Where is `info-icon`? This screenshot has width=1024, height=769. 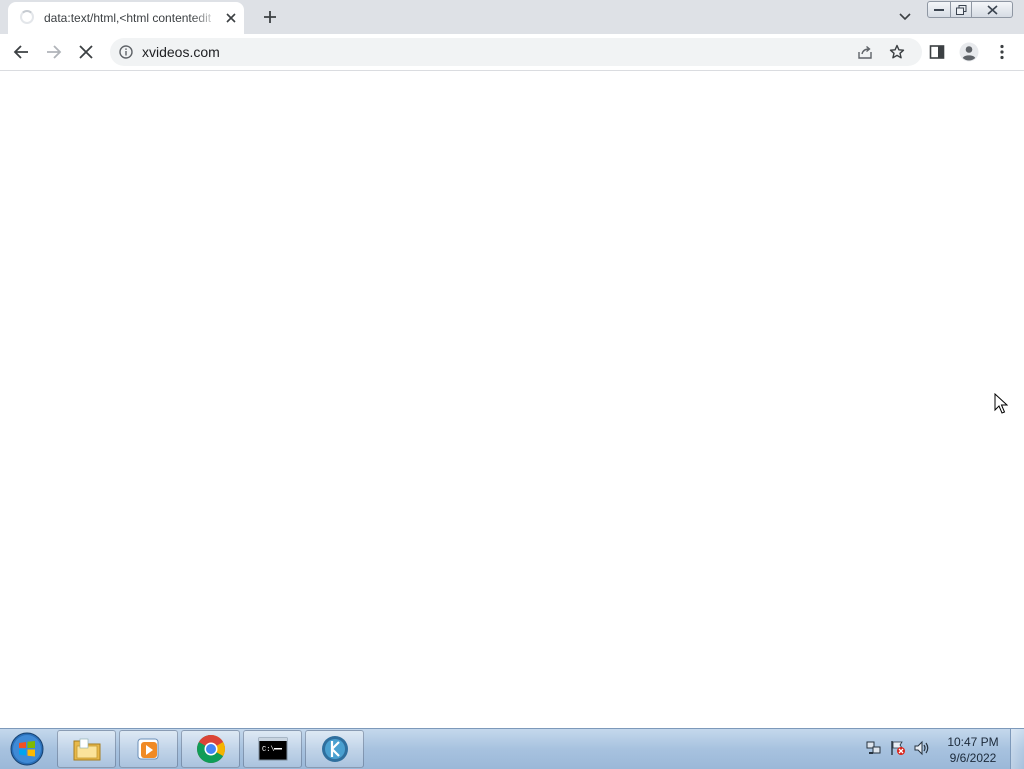
info-icon is located at coordinates (126, 52).